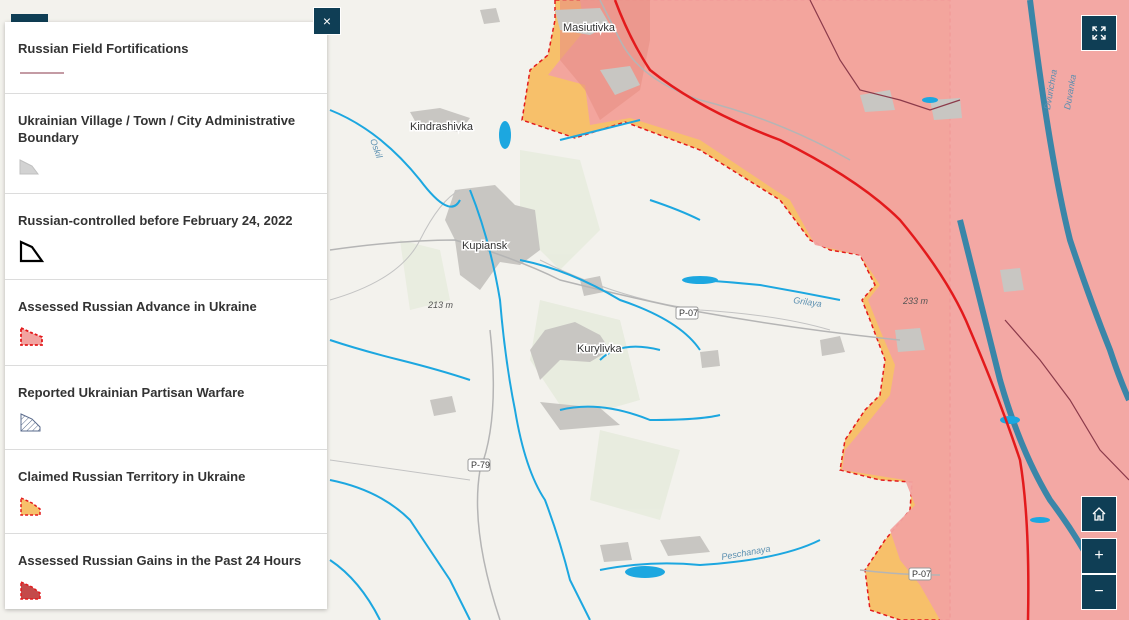 Image resolution: width=1129 pixels, height=620 pixels. What do you see at coordinates (166, 58) in the screenshot?
I see `legend-item-field-fortifications: Russian Field Fortifications` at bounding box center [166, 58].